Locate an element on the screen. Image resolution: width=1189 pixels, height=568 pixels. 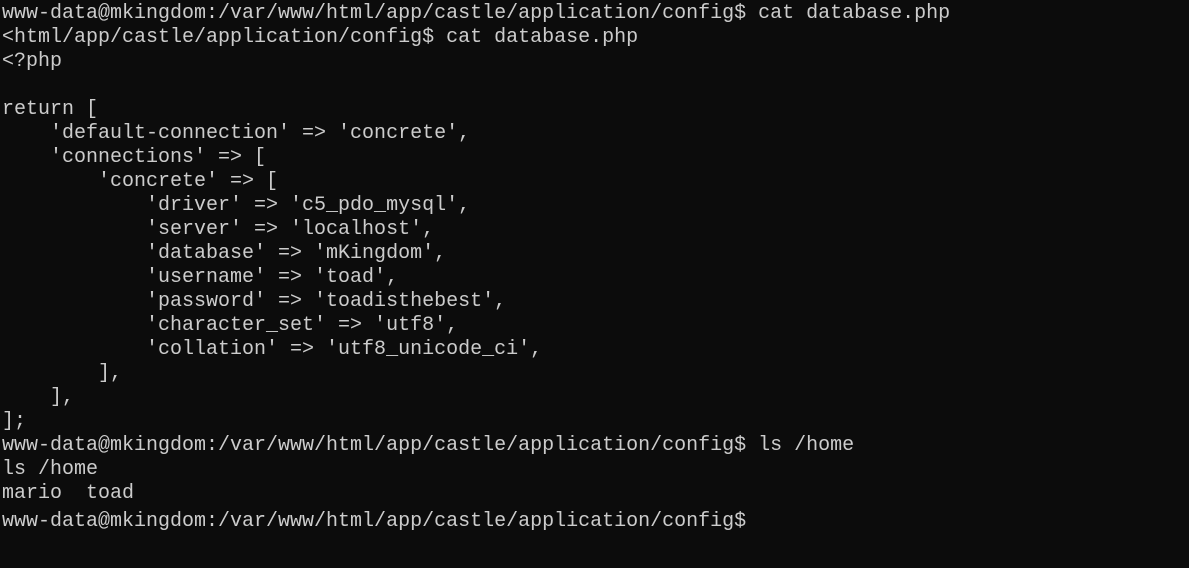
terminal-line: 'default-connection' => 'concrete', is located at coordinates (236, 133).